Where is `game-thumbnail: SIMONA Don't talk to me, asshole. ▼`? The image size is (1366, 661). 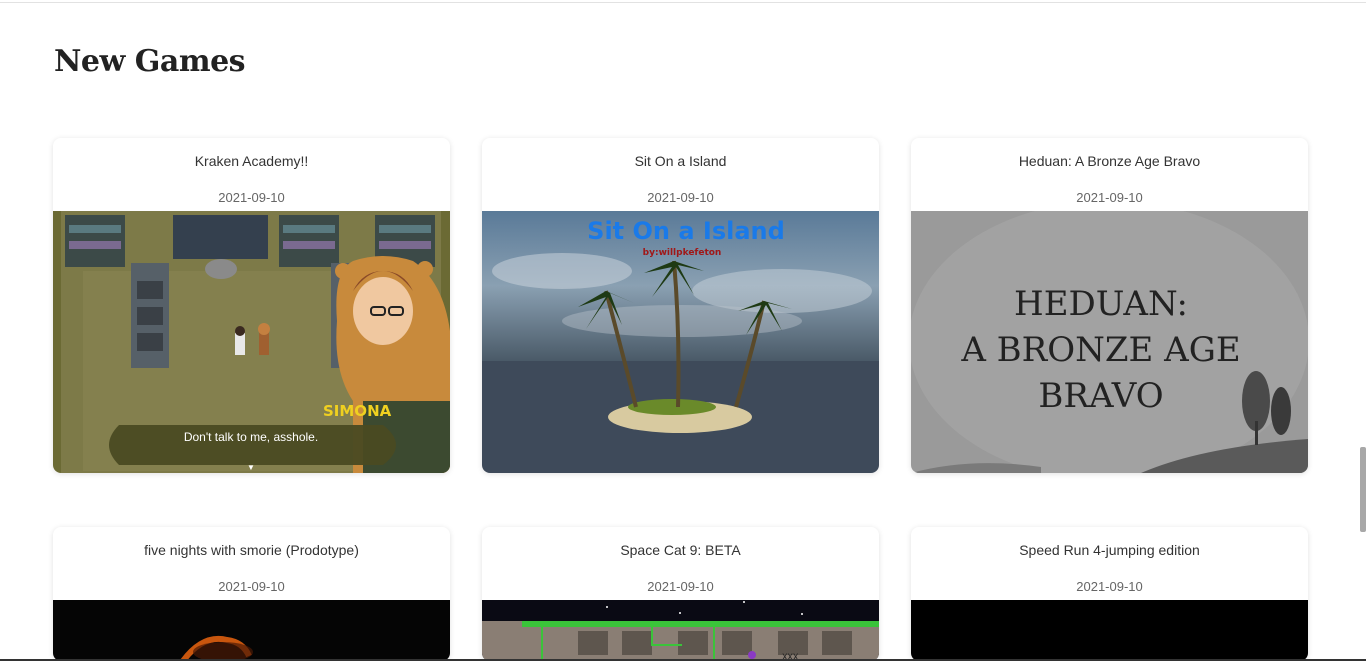
game-thumbnail: SIMONA Don't talk to me, asshole. ▼ is located at coordinates (251, 342).